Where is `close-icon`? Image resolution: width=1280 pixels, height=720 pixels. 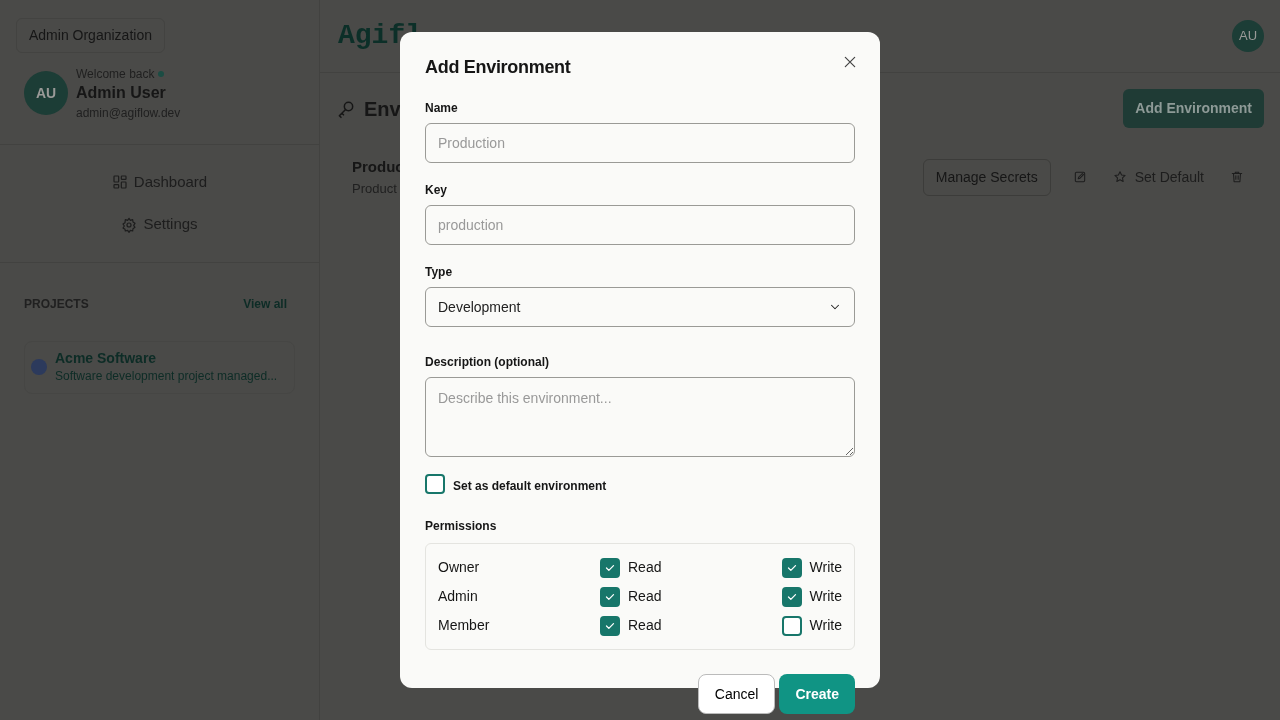
close-icon is located at coordinates (850, 62).